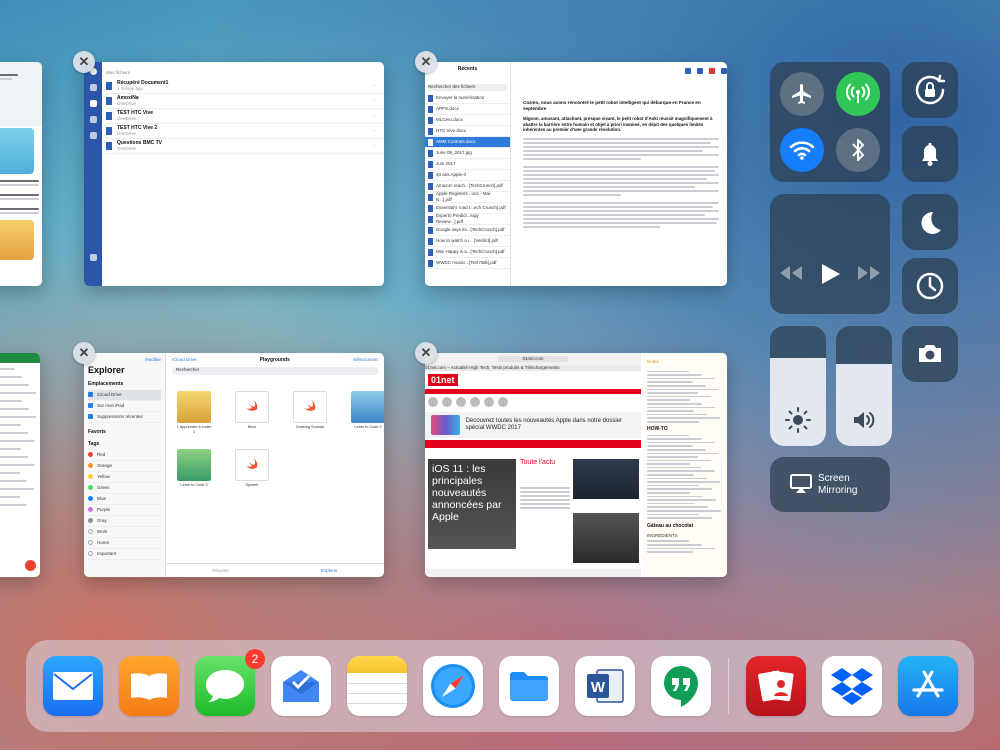  I want to click on screen-mirroring-button: Screen Mirroring, so click(830, 484).